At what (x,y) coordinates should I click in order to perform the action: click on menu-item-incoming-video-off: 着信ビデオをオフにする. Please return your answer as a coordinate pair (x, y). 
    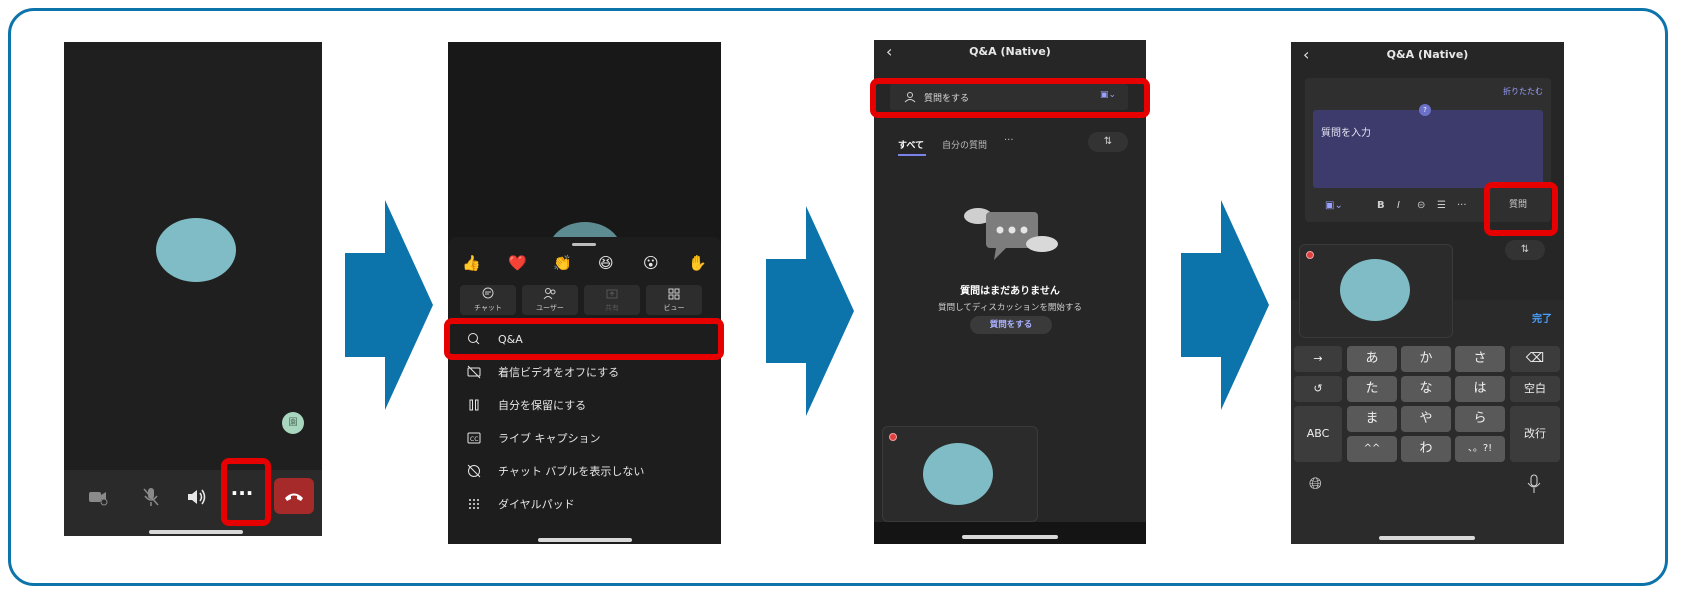
    Looking at the image, I should click on (584, 372).